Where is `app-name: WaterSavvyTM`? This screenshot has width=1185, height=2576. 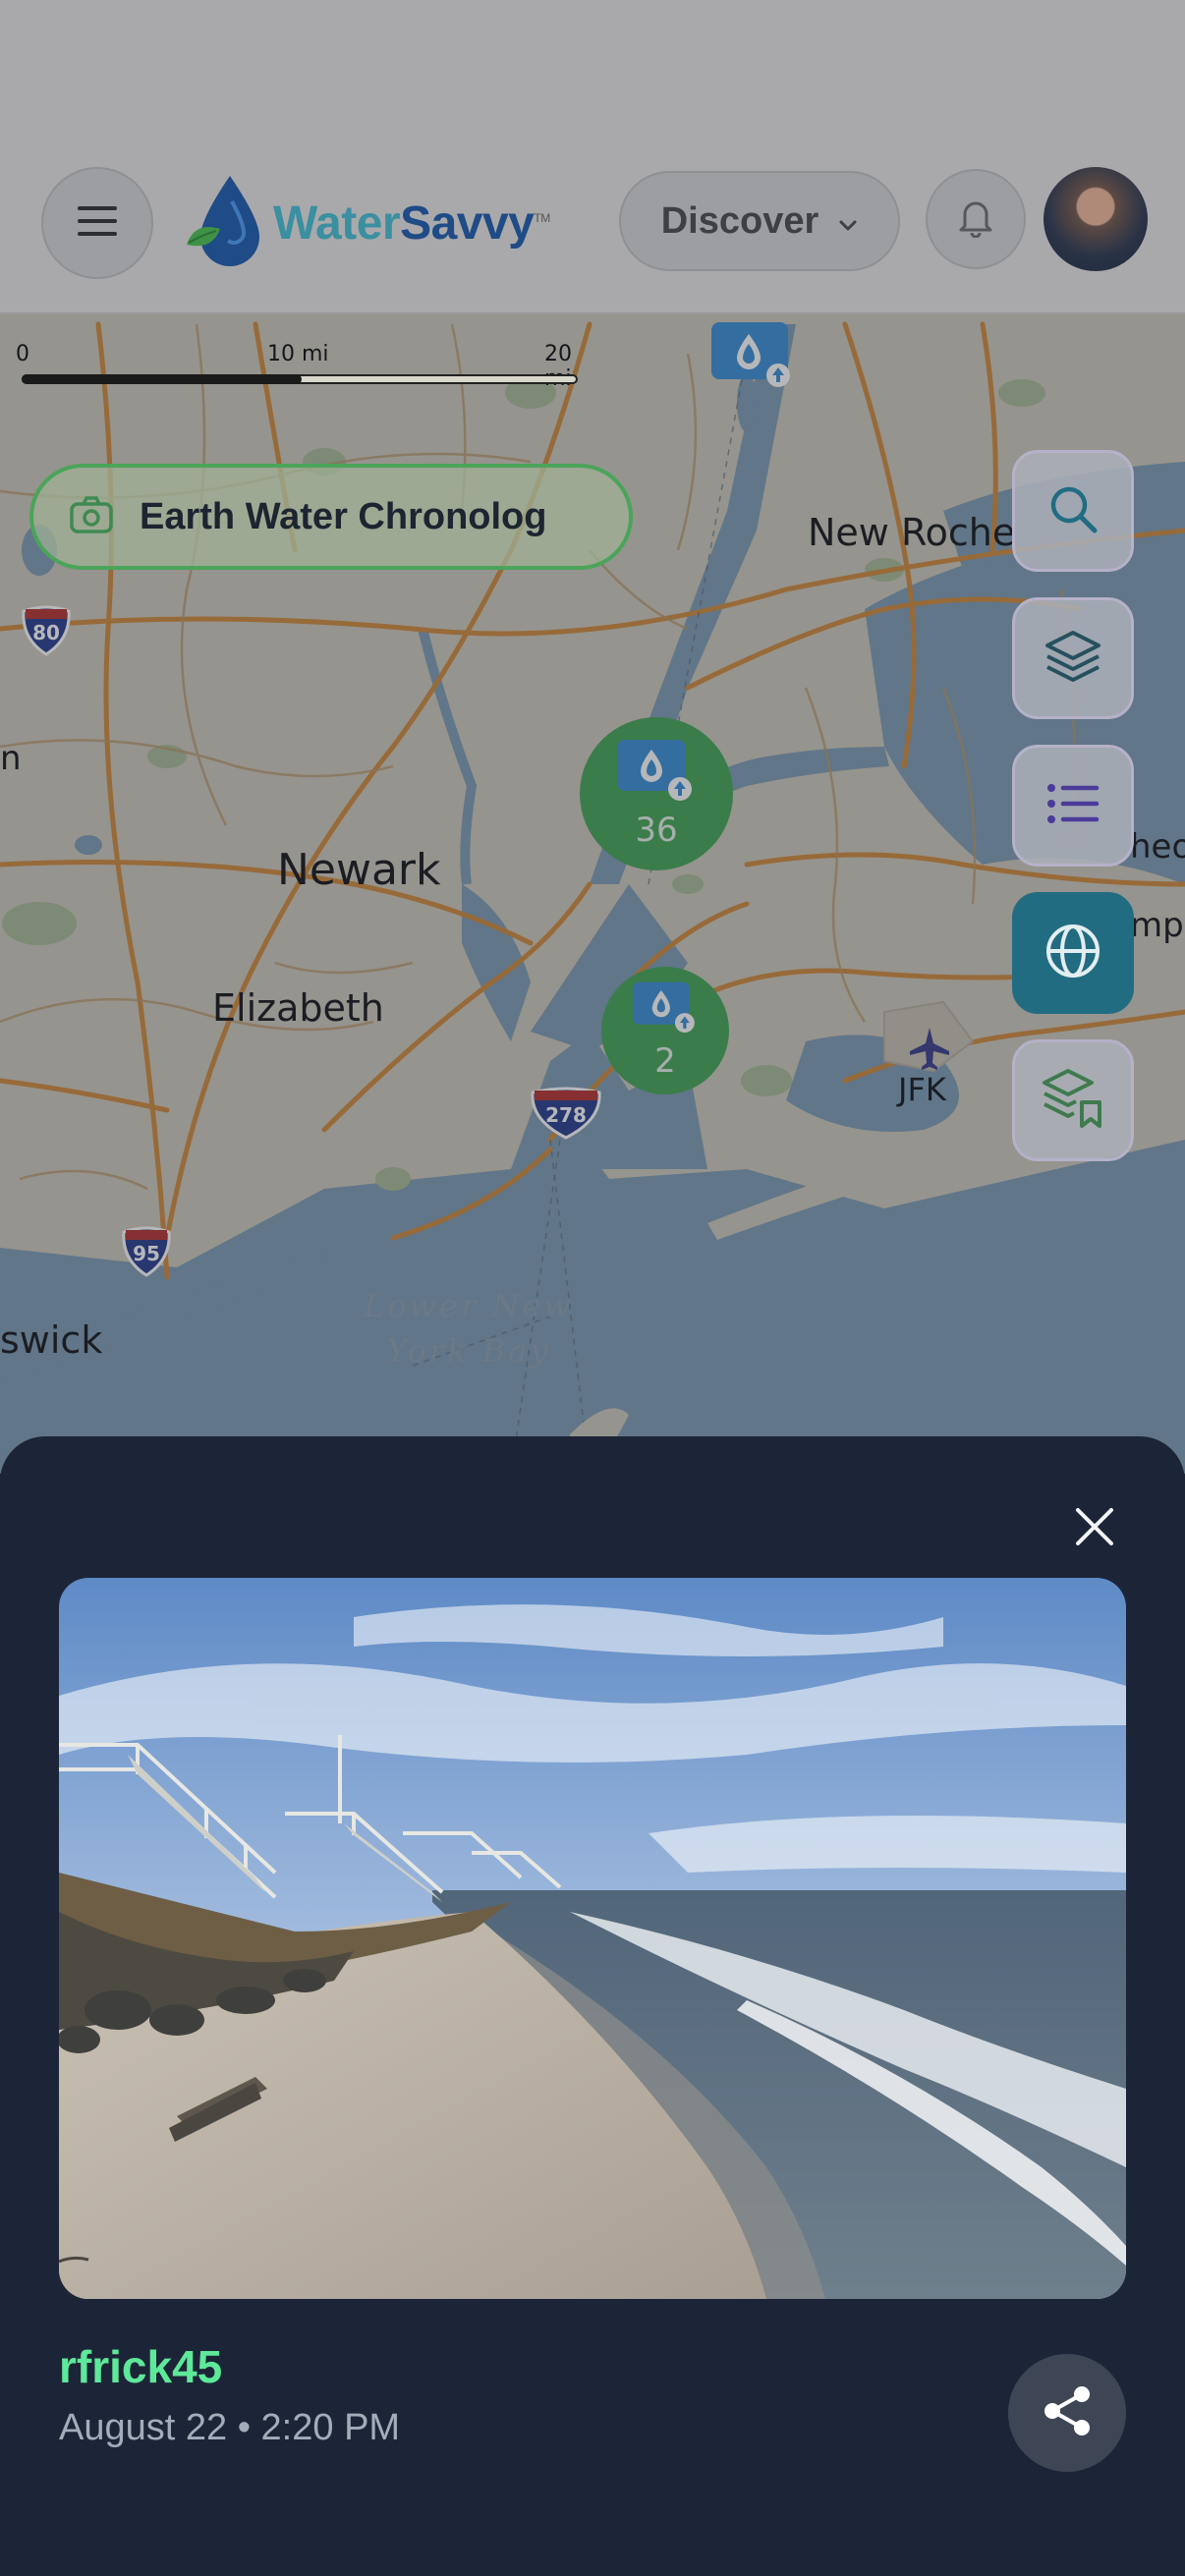 app-name: WaterSavvyTM is located at coordinates (412, 223).